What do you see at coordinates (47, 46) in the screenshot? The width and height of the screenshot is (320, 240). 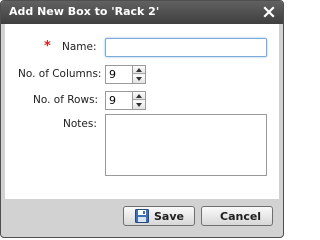 I see `required-indicator: *` at bounding box center [47, 46].